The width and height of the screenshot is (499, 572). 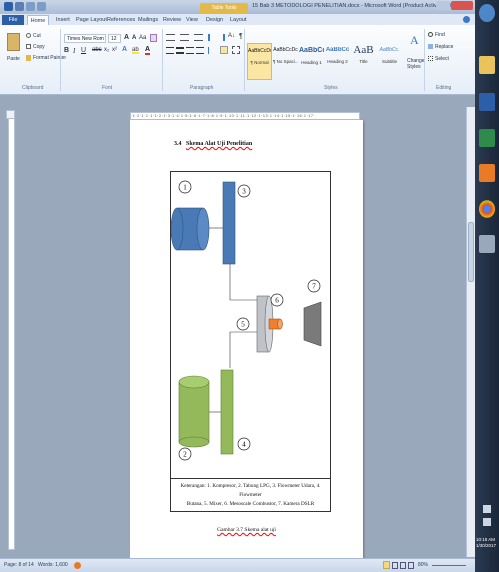 What do you see at coordinates (443, 5) in the screenshot?
I see `minimize-button` at bounding box center [443, 5].